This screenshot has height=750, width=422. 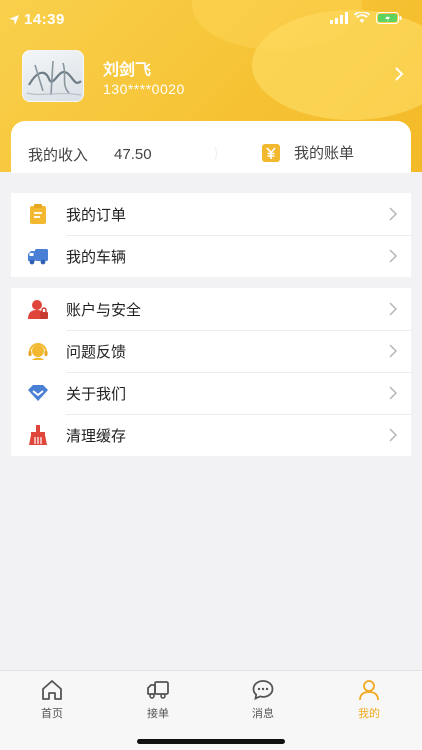 What do you see at coordinates (211, 741) in the screenshot?
I see `home-indicator` at bounding box center [211, 741].